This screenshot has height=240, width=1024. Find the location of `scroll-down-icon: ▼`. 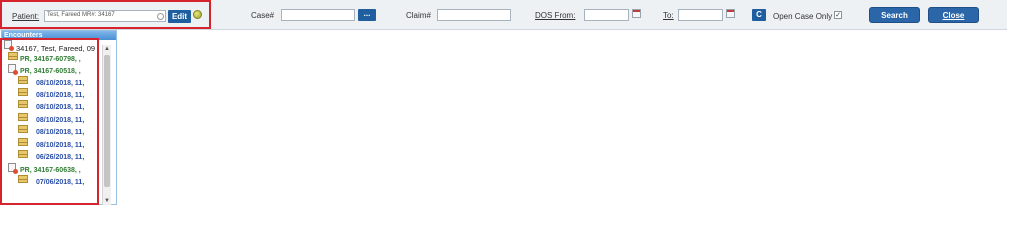

scroll-down-icon: ▼ is located at coordinates (107, 201).